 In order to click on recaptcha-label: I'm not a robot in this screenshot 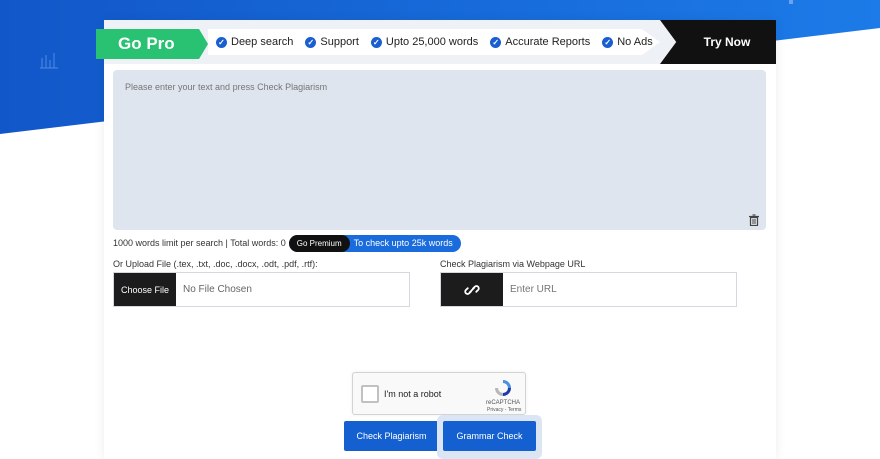, I will do `click(413, 394)`.